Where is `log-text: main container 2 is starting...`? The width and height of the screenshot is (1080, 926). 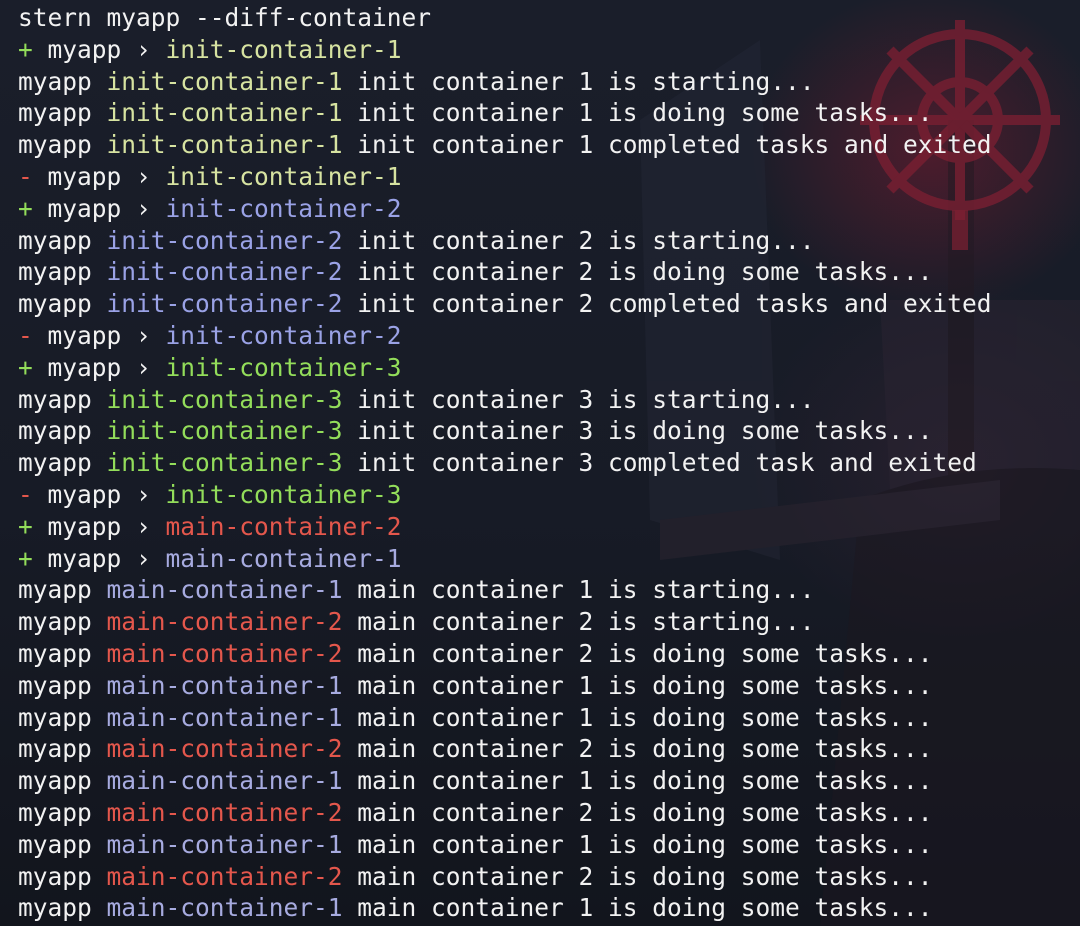 log-text: main container 2 is starting... is located at coordinates (578, 622).